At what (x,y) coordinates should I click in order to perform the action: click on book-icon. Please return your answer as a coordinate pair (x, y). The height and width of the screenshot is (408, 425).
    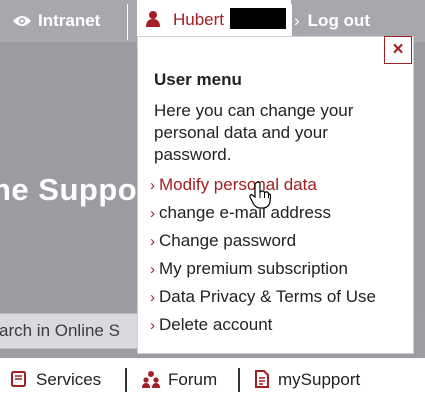
    Looking at the image, I should click on (18, 379).